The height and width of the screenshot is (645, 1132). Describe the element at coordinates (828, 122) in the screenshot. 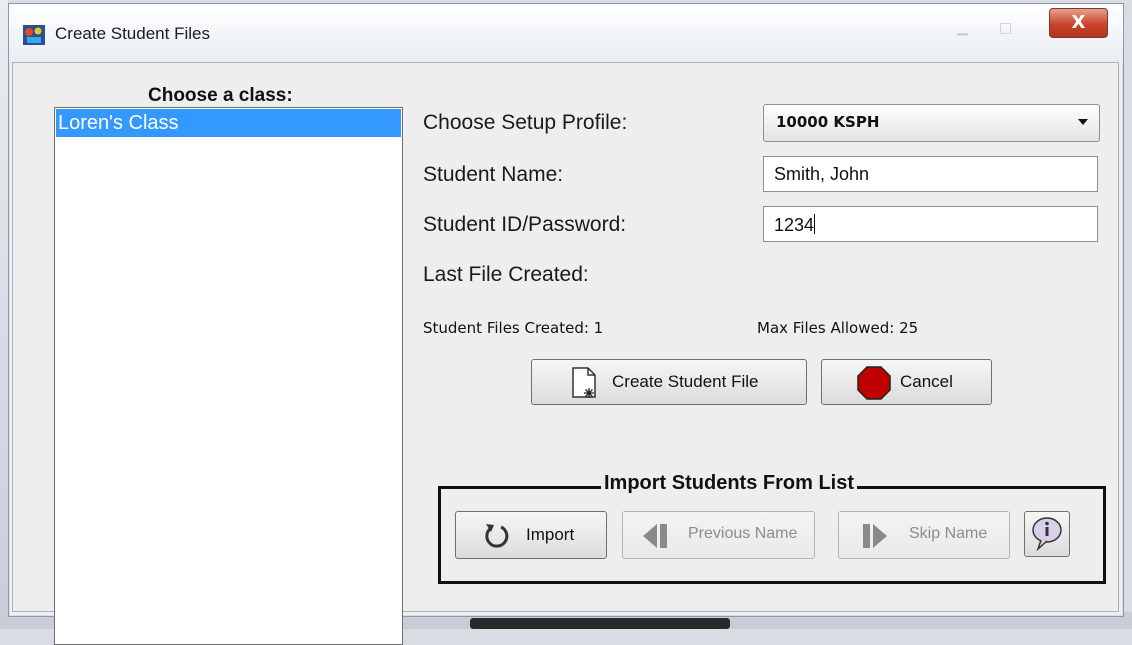

I see `setup-profile-value: 10000 KSPH` at that location.